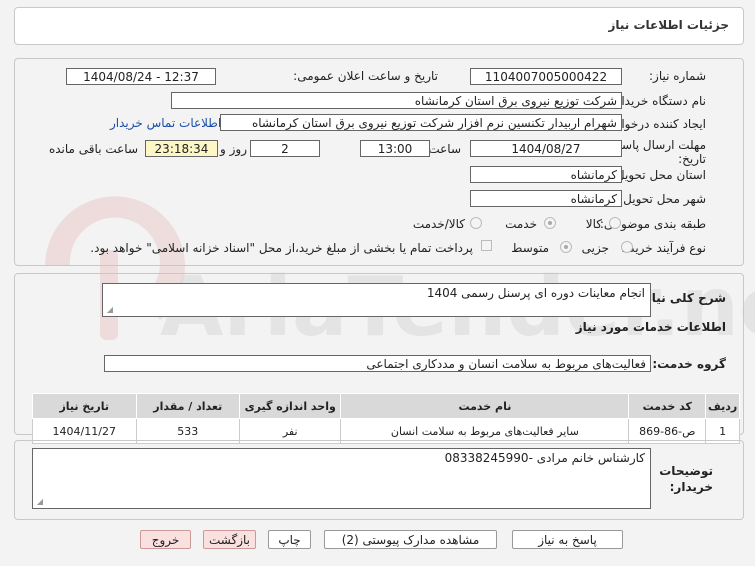 This screenshot has width=755, height=566. I want to click on category-goods-service-label: کالا/خدمت, so click(438, 224).